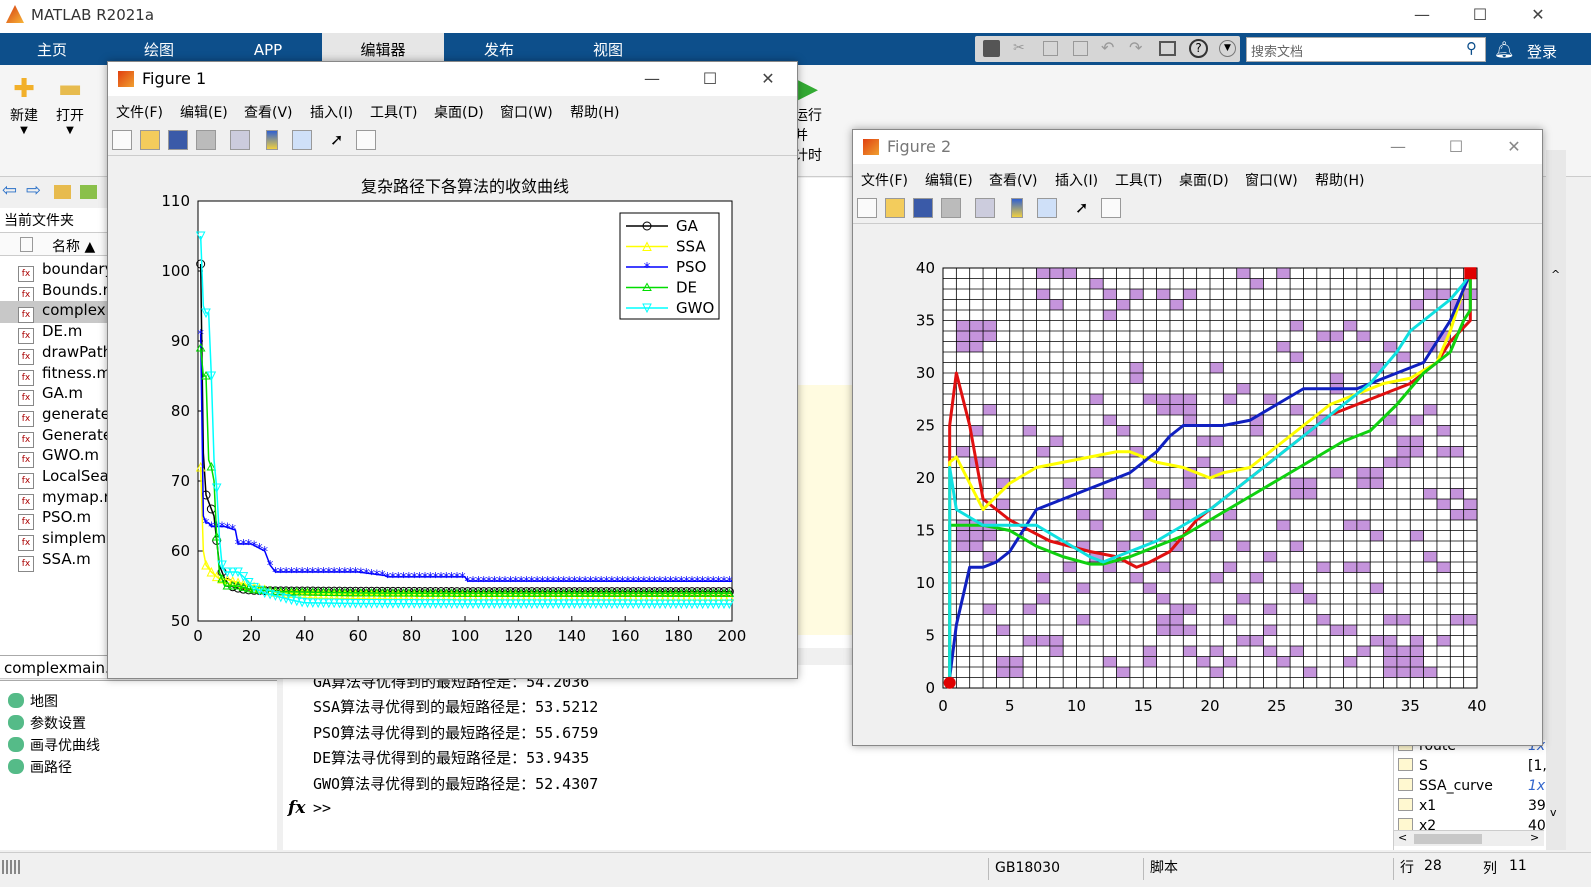 The image size is (1591, 887). What do you see at coordinates (70, 104) in the screenshot?
I see `open-button: ▬ 打开 ▼` at bounding box center [70, 104].